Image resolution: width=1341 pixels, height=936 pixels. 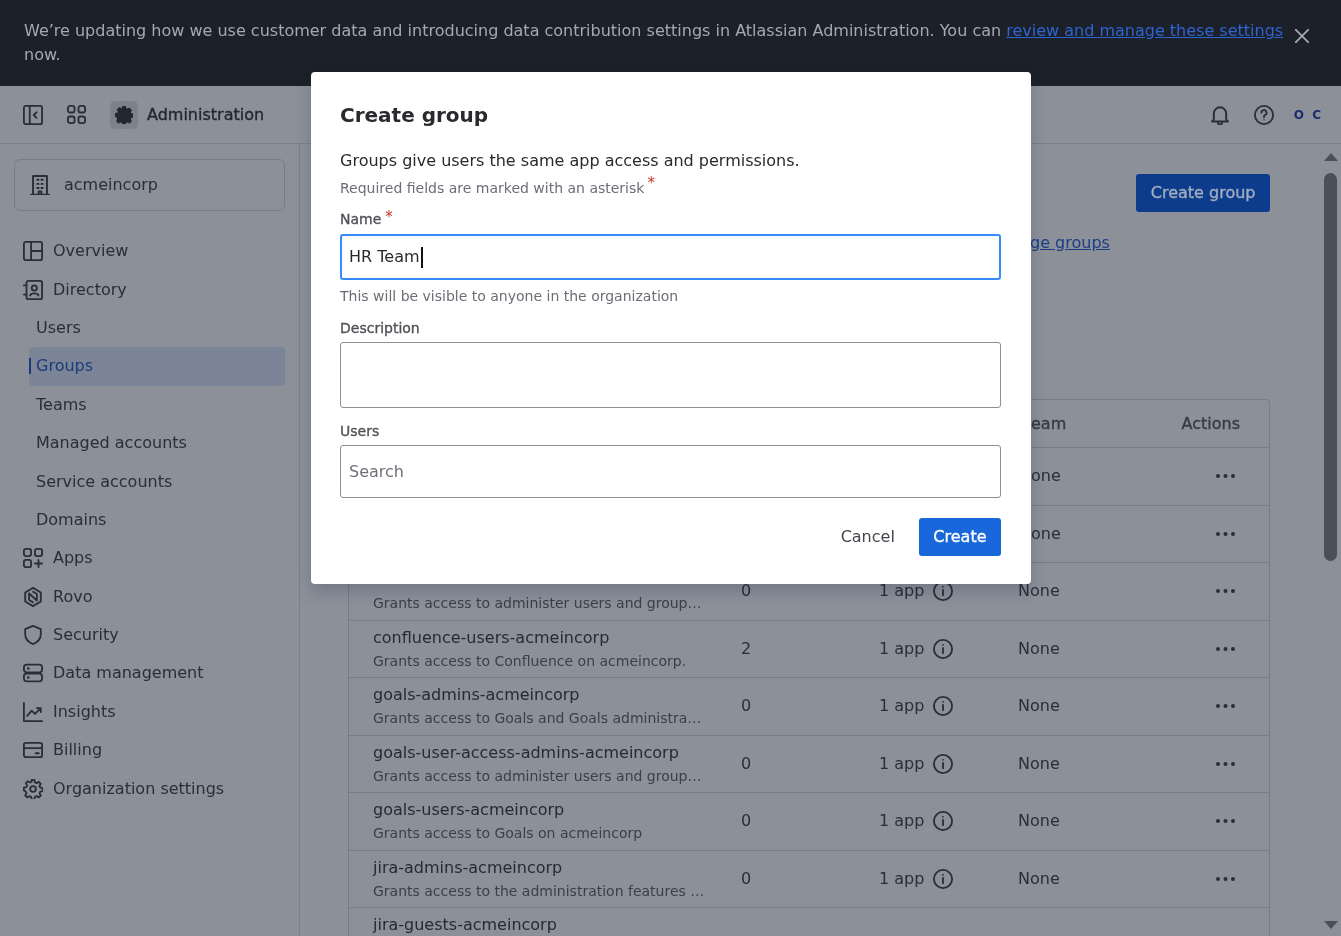 I want to click on sidebar-item: Overview, so click(x=149, y=251).